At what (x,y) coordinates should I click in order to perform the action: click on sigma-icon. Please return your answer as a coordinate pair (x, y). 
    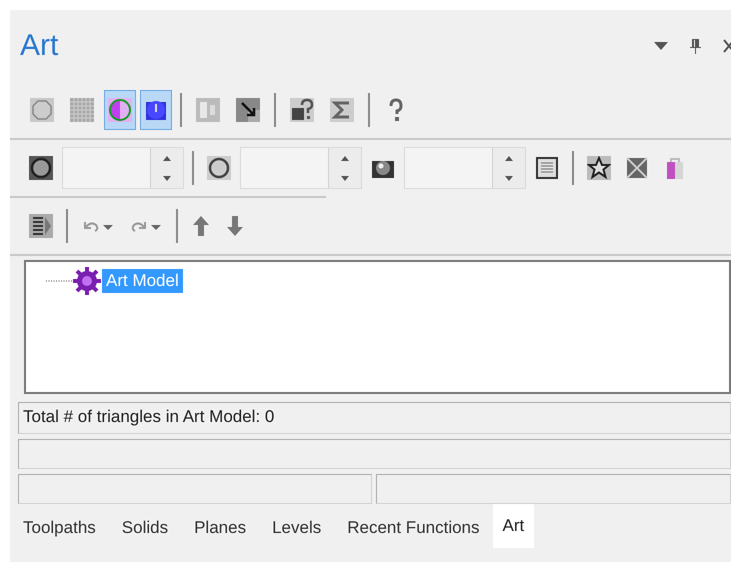
    Looking at the image, I should click on (342, 110).